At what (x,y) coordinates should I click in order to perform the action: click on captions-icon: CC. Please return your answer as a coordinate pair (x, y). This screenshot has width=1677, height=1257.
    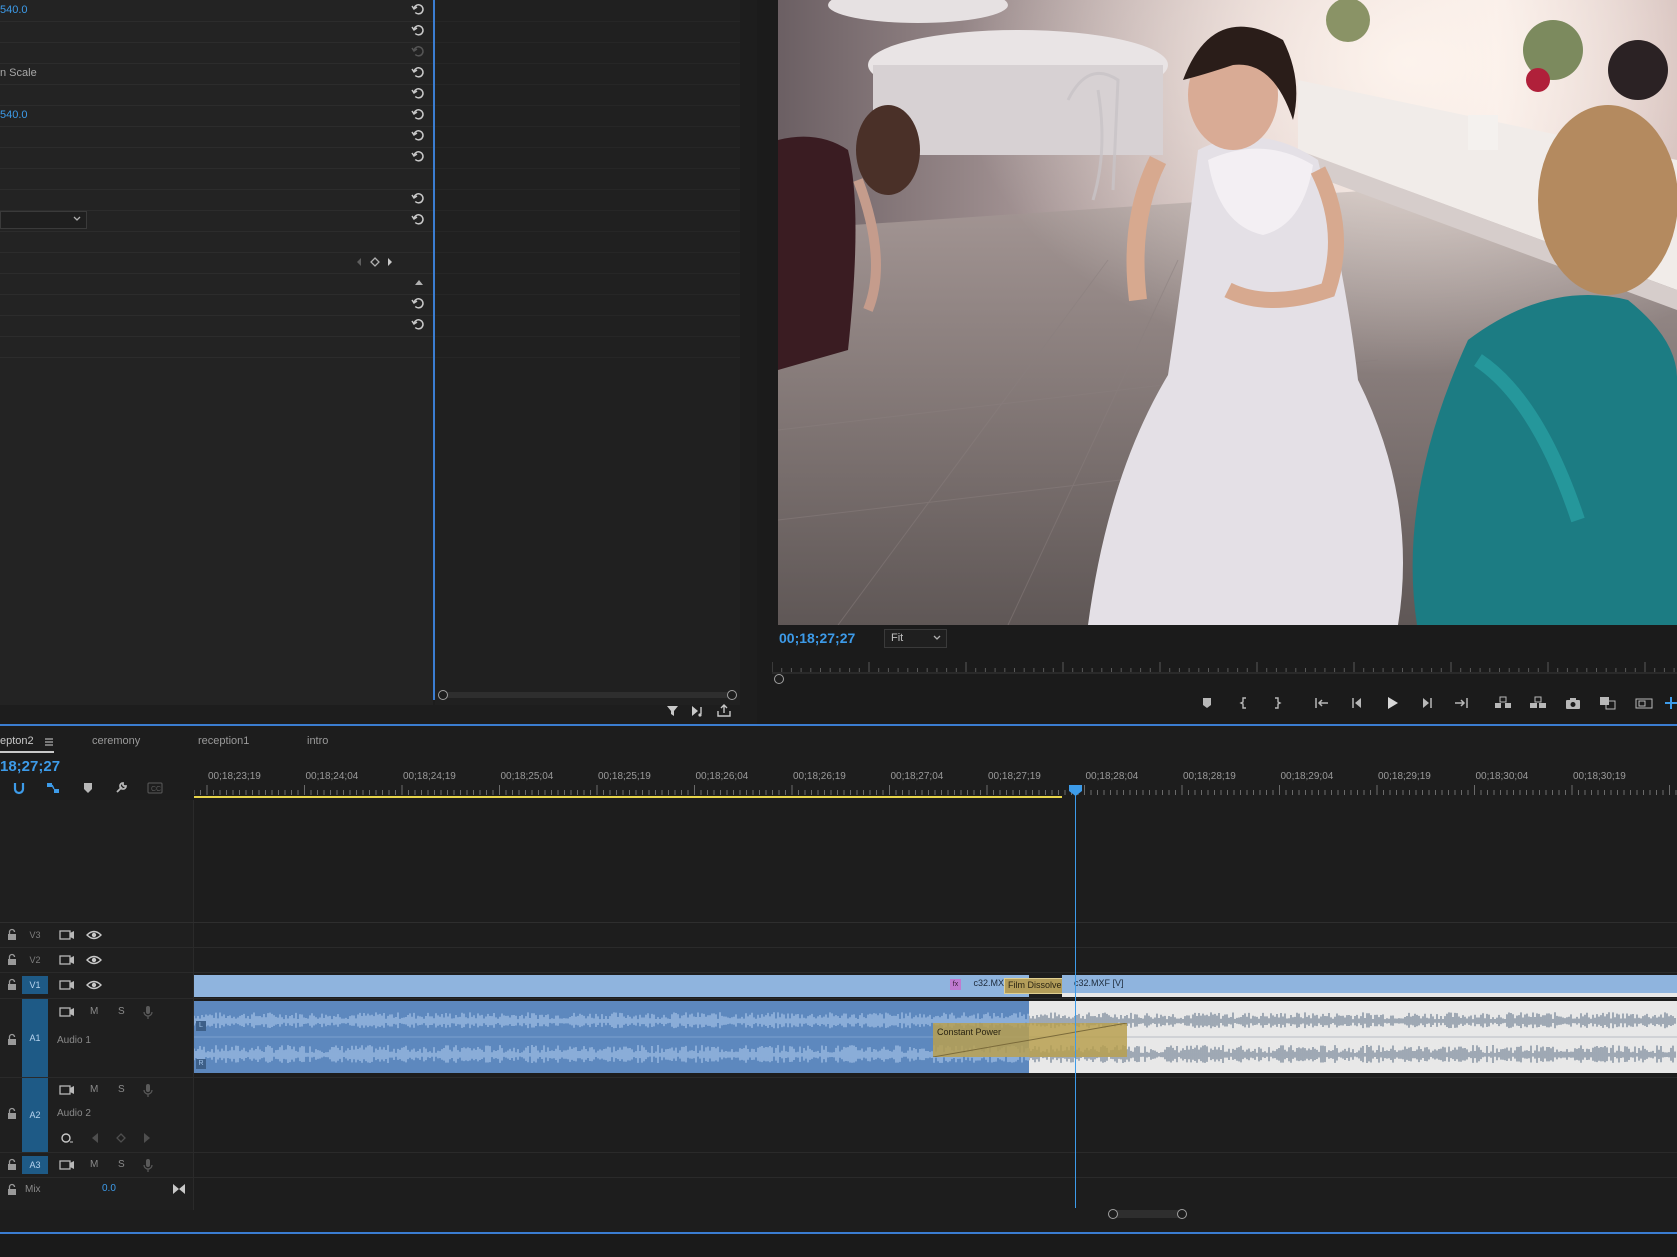
    Looking at the image, I should click on (155, 788).